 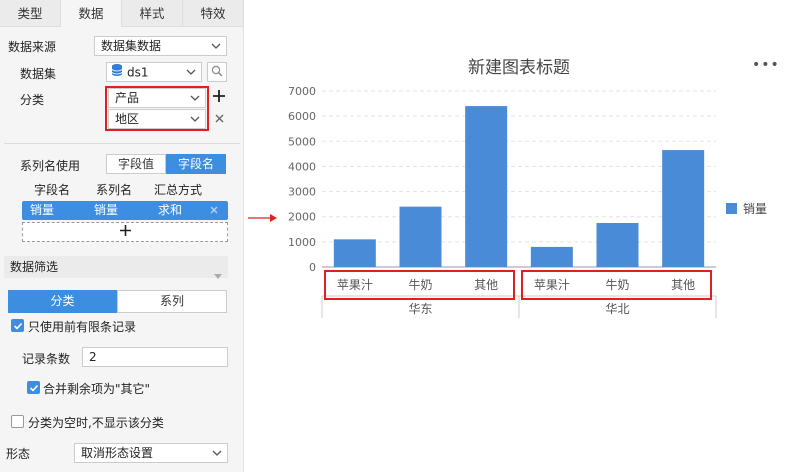 What do you see at coordinates (302, 91) in the screenshot?
I see `y-tick-label: 7000` at bounding box center [302, 91].